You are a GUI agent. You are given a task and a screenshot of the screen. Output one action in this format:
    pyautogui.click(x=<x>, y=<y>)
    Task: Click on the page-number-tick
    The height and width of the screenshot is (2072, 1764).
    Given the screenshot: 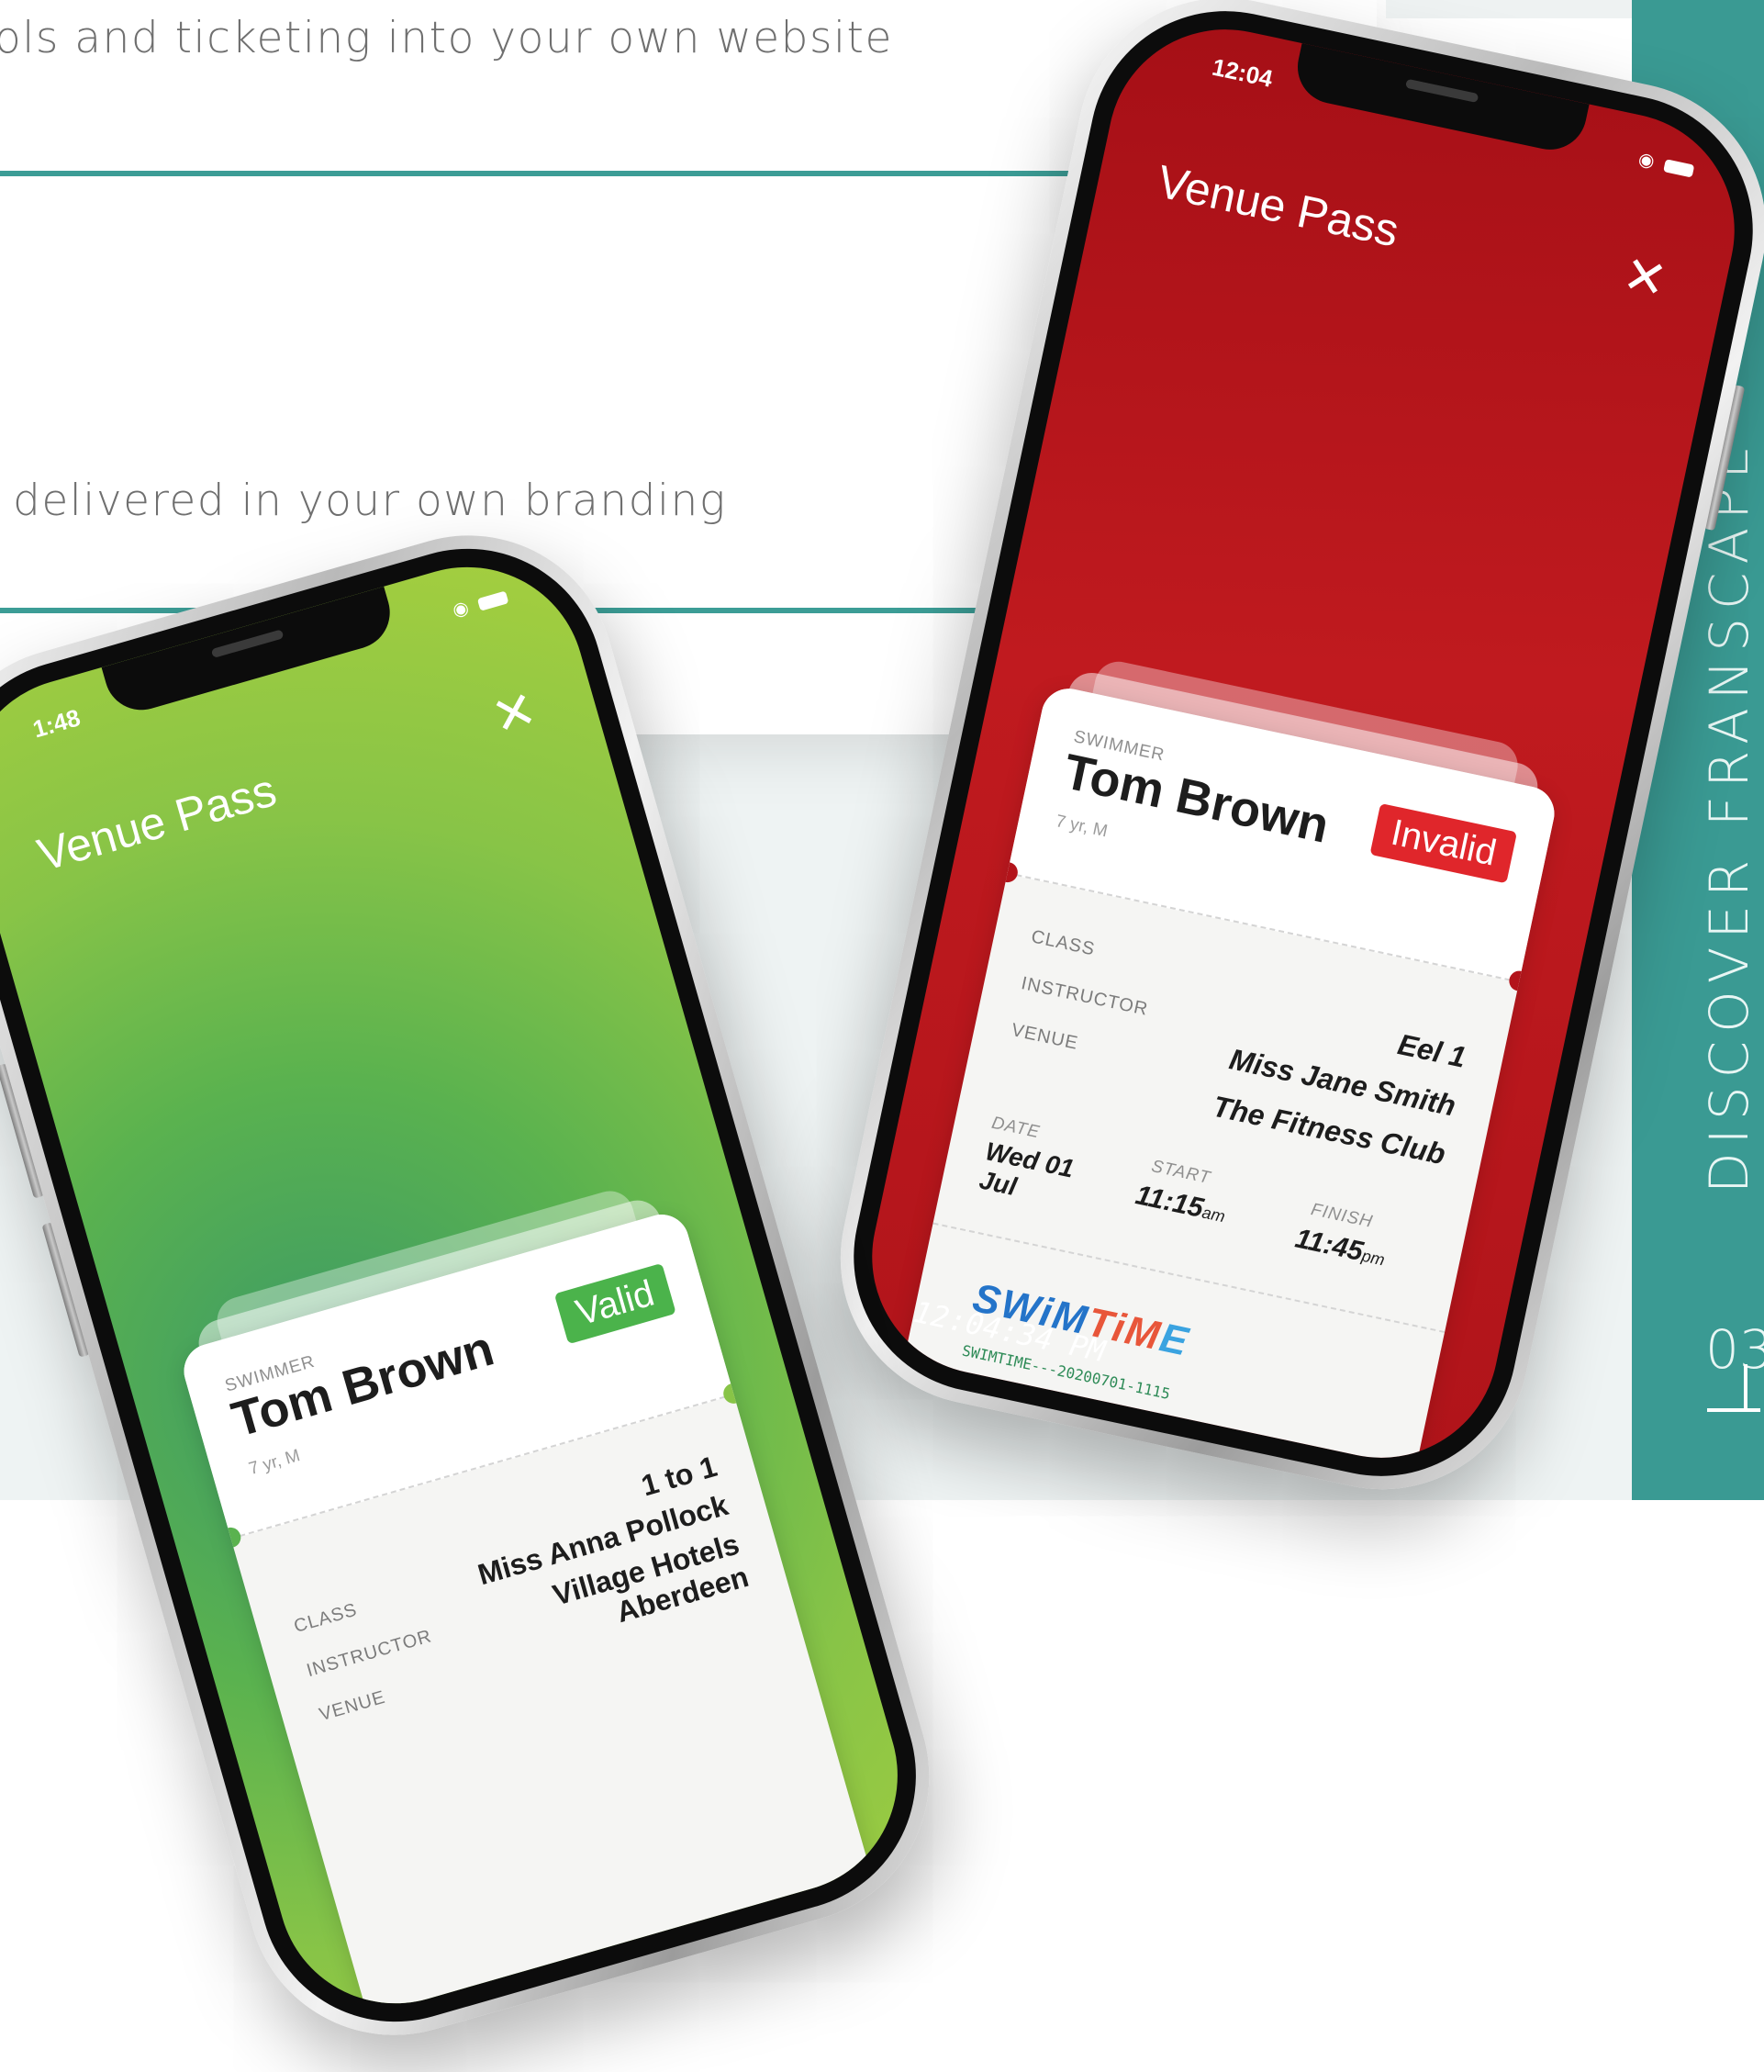 What is the action you would take?
    pyautogui.click(x=1745, y=1387)
    